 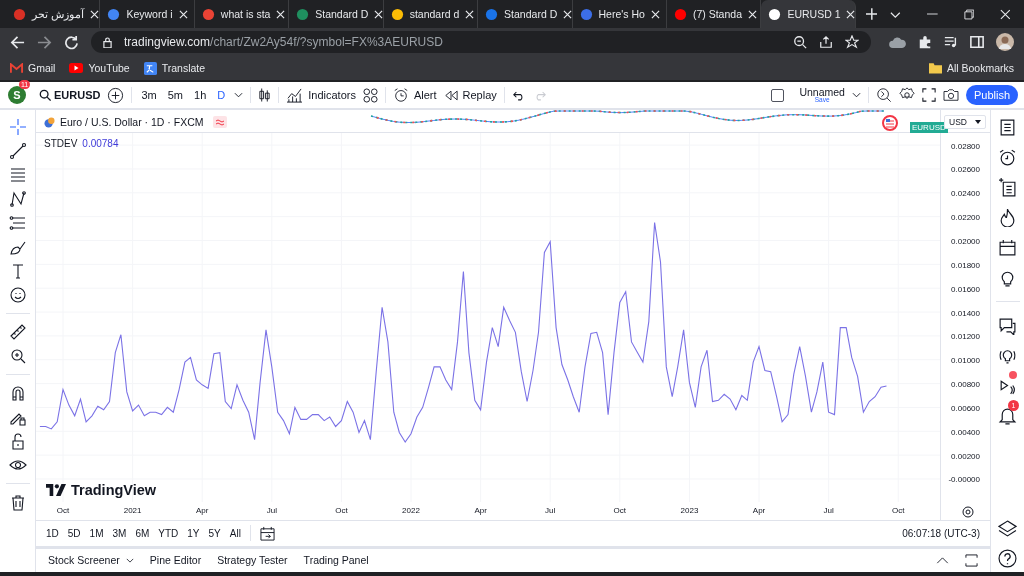 I want to click on add-symbol-icon, so click(x=116, y=95).